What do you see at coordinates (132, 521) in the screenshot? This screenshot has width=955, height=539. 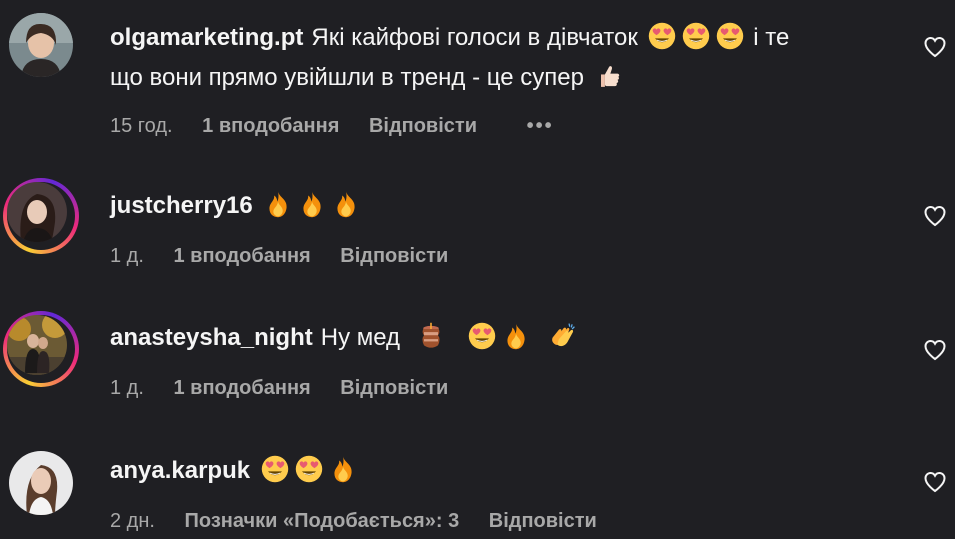 I see `comment-time: 2 дн.` at bounding box center [132, 521].